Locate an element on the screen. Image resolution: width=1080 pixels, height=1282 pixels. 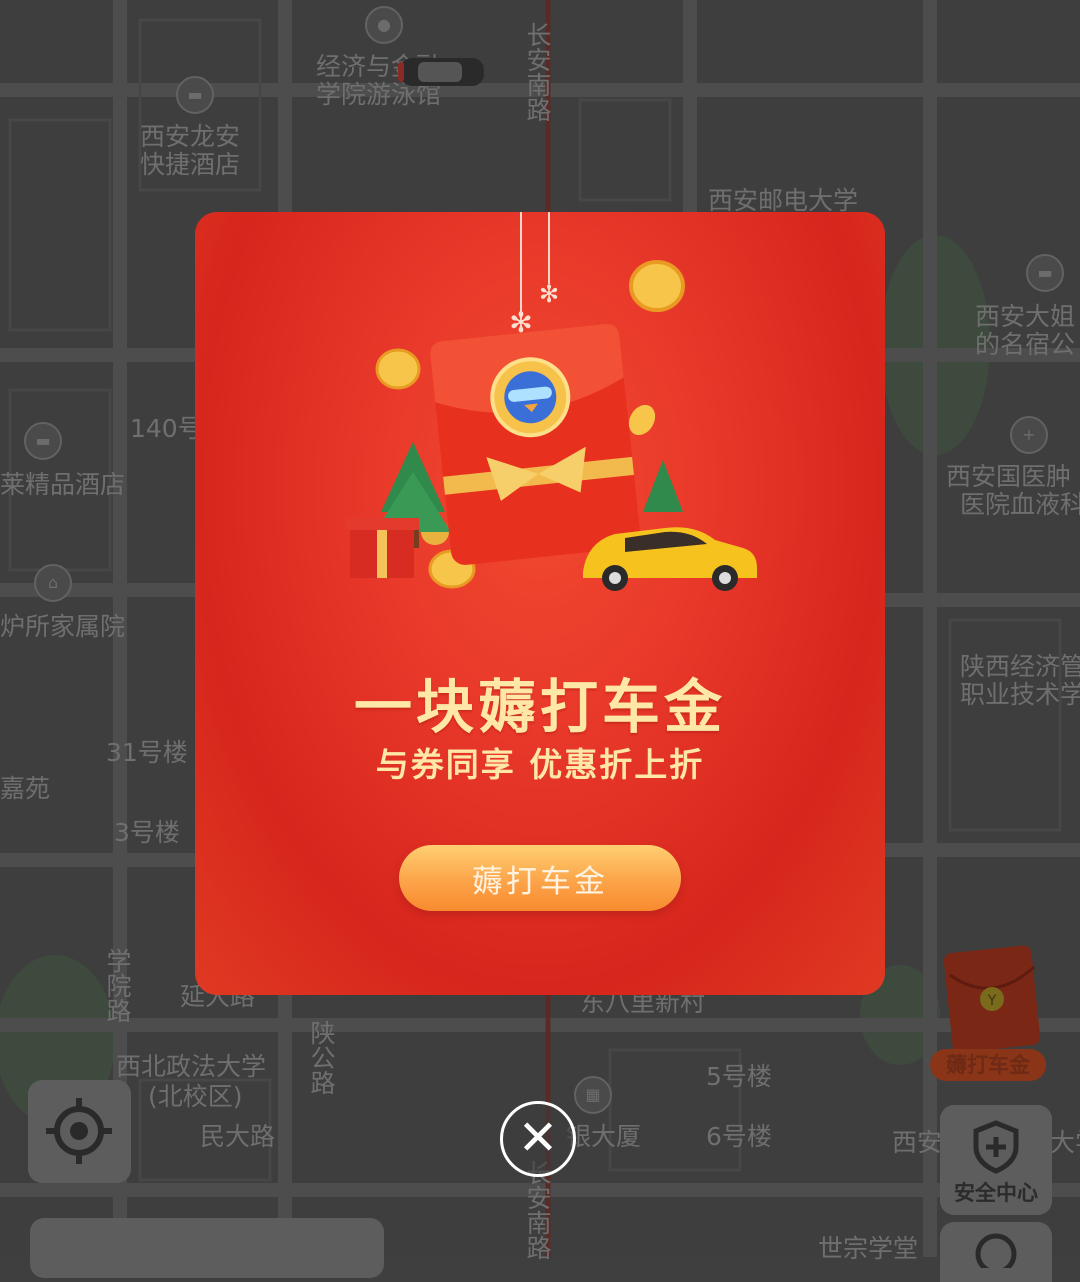
map-label: 炉所家属院 is located at coordinates (63, 626).